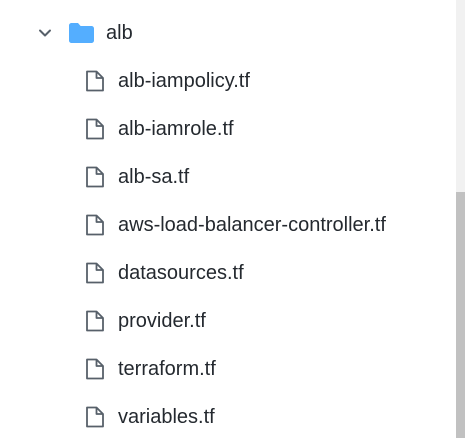 This screenshot has width=465, height=441. Describe the element at coordinates (181, 272) in the screenshot. I see `file-label: datasources.tf` at that location.